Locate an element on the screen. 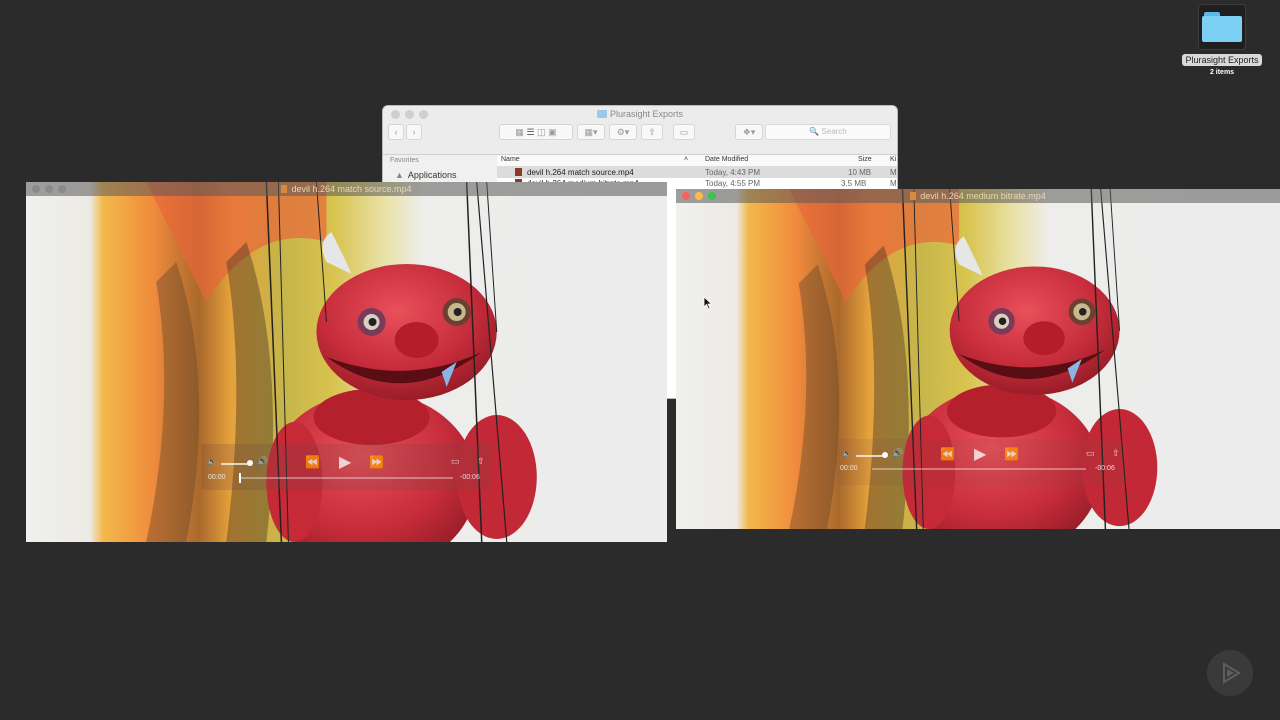  view-mode-buttons: ▦ ☰ ◫ ▣ is located at coordinates (536, 132).